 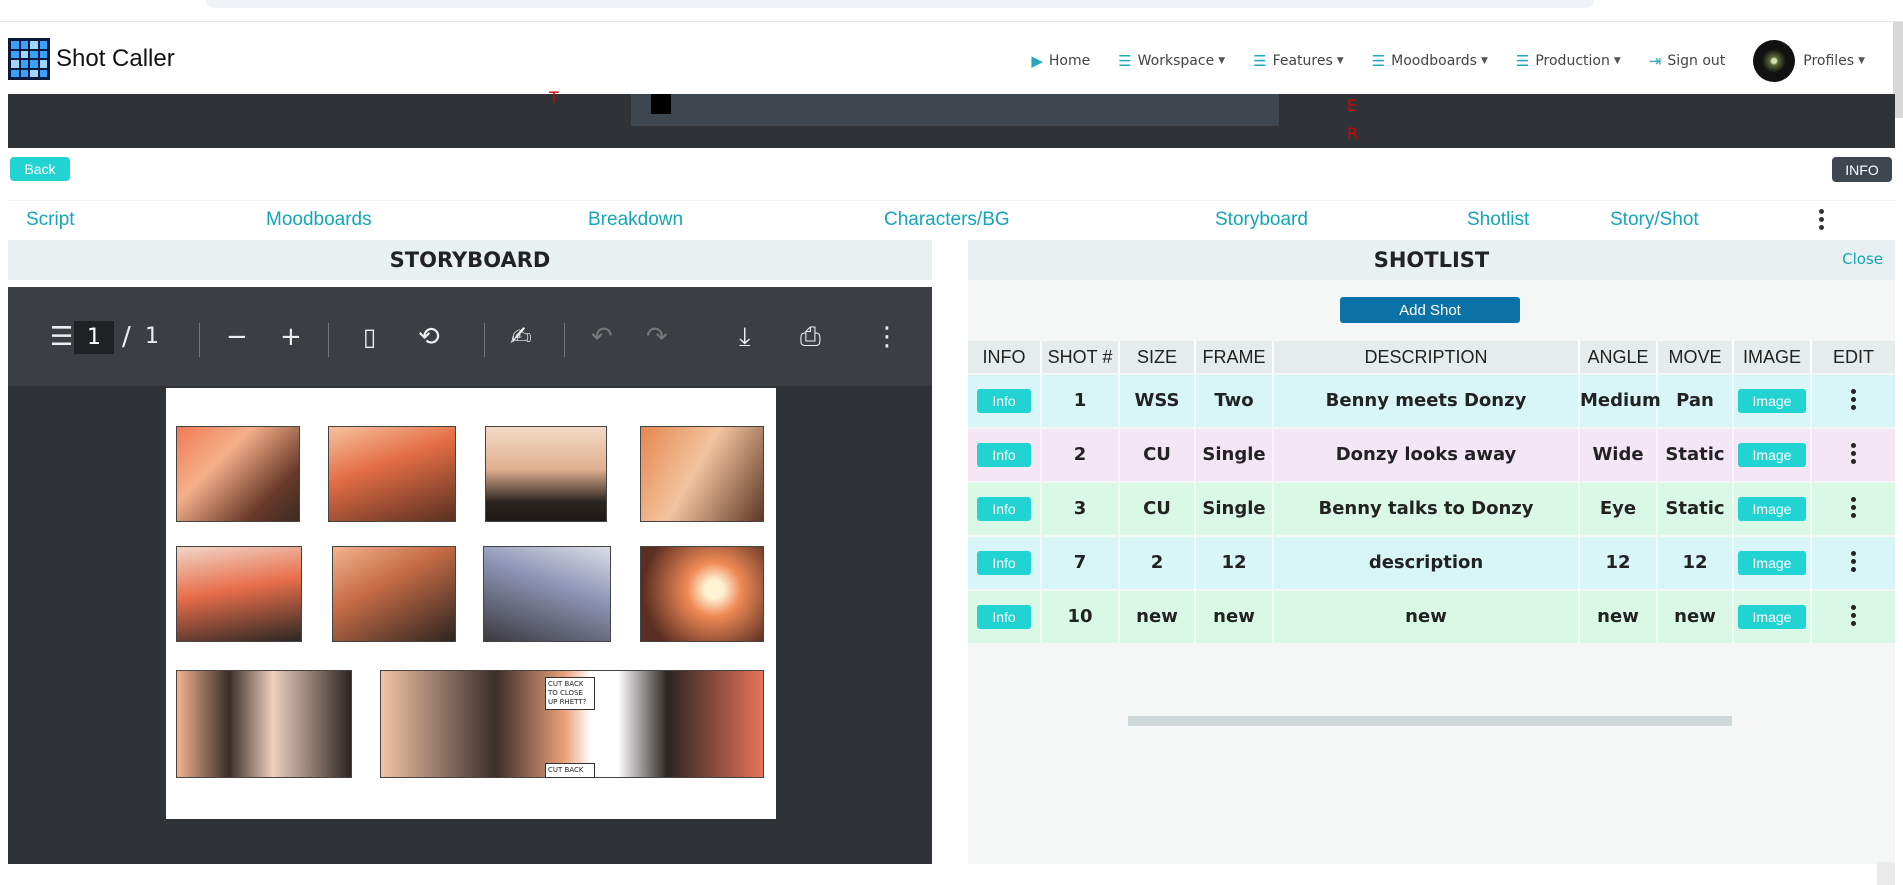 What do you see at coordinates (810, 337) in the screenshot?
I see `print-icon: ⎙` at bounding box center [810, 337].